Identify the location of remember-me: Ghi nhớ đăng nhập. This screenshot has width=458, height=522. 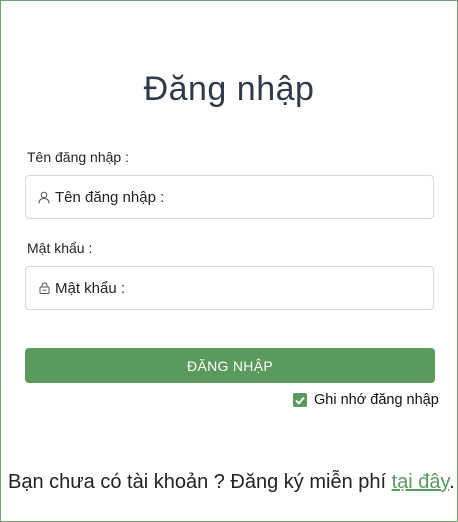
(366, 400).